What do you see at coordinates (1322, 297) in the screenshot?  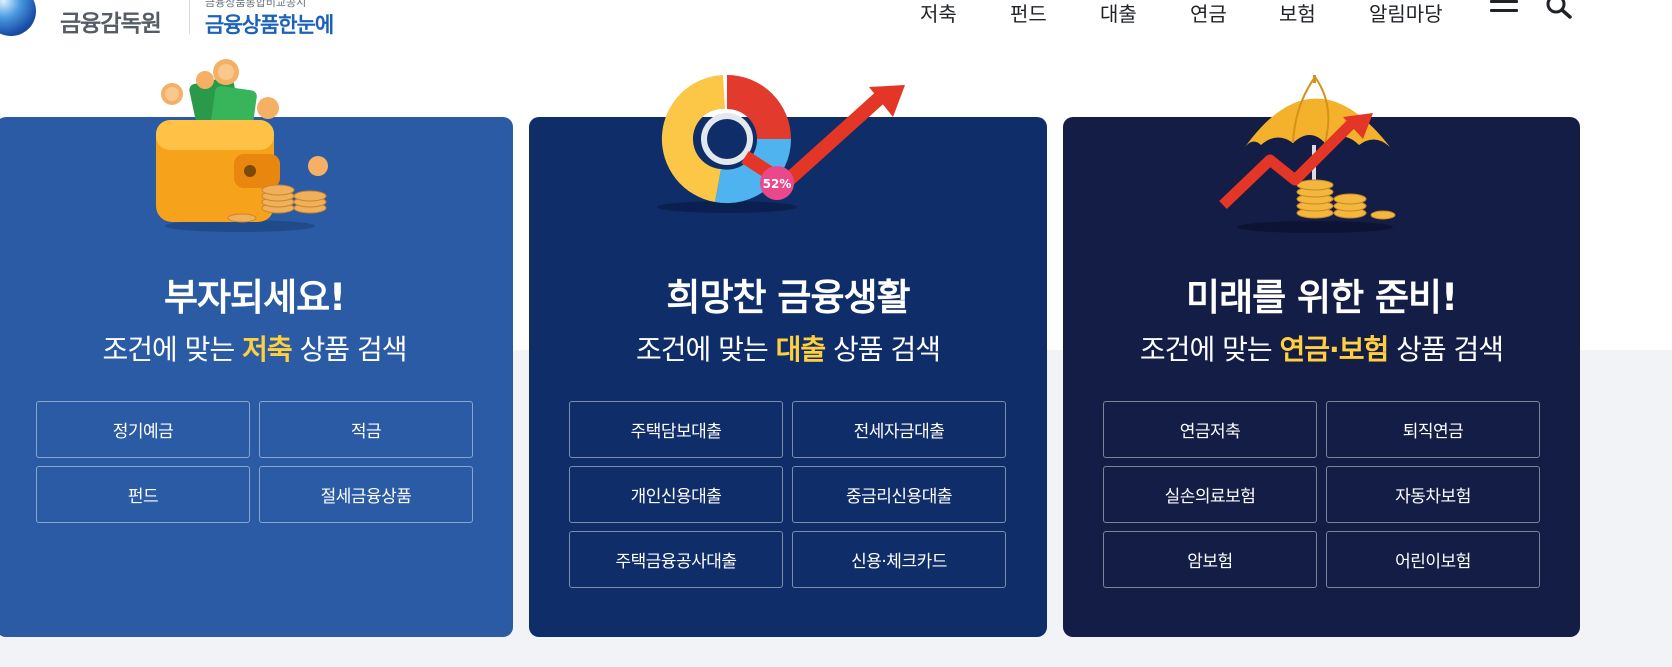 I see `card-title: 미래를 위한 준비!` at bounding box center [1322, 297].